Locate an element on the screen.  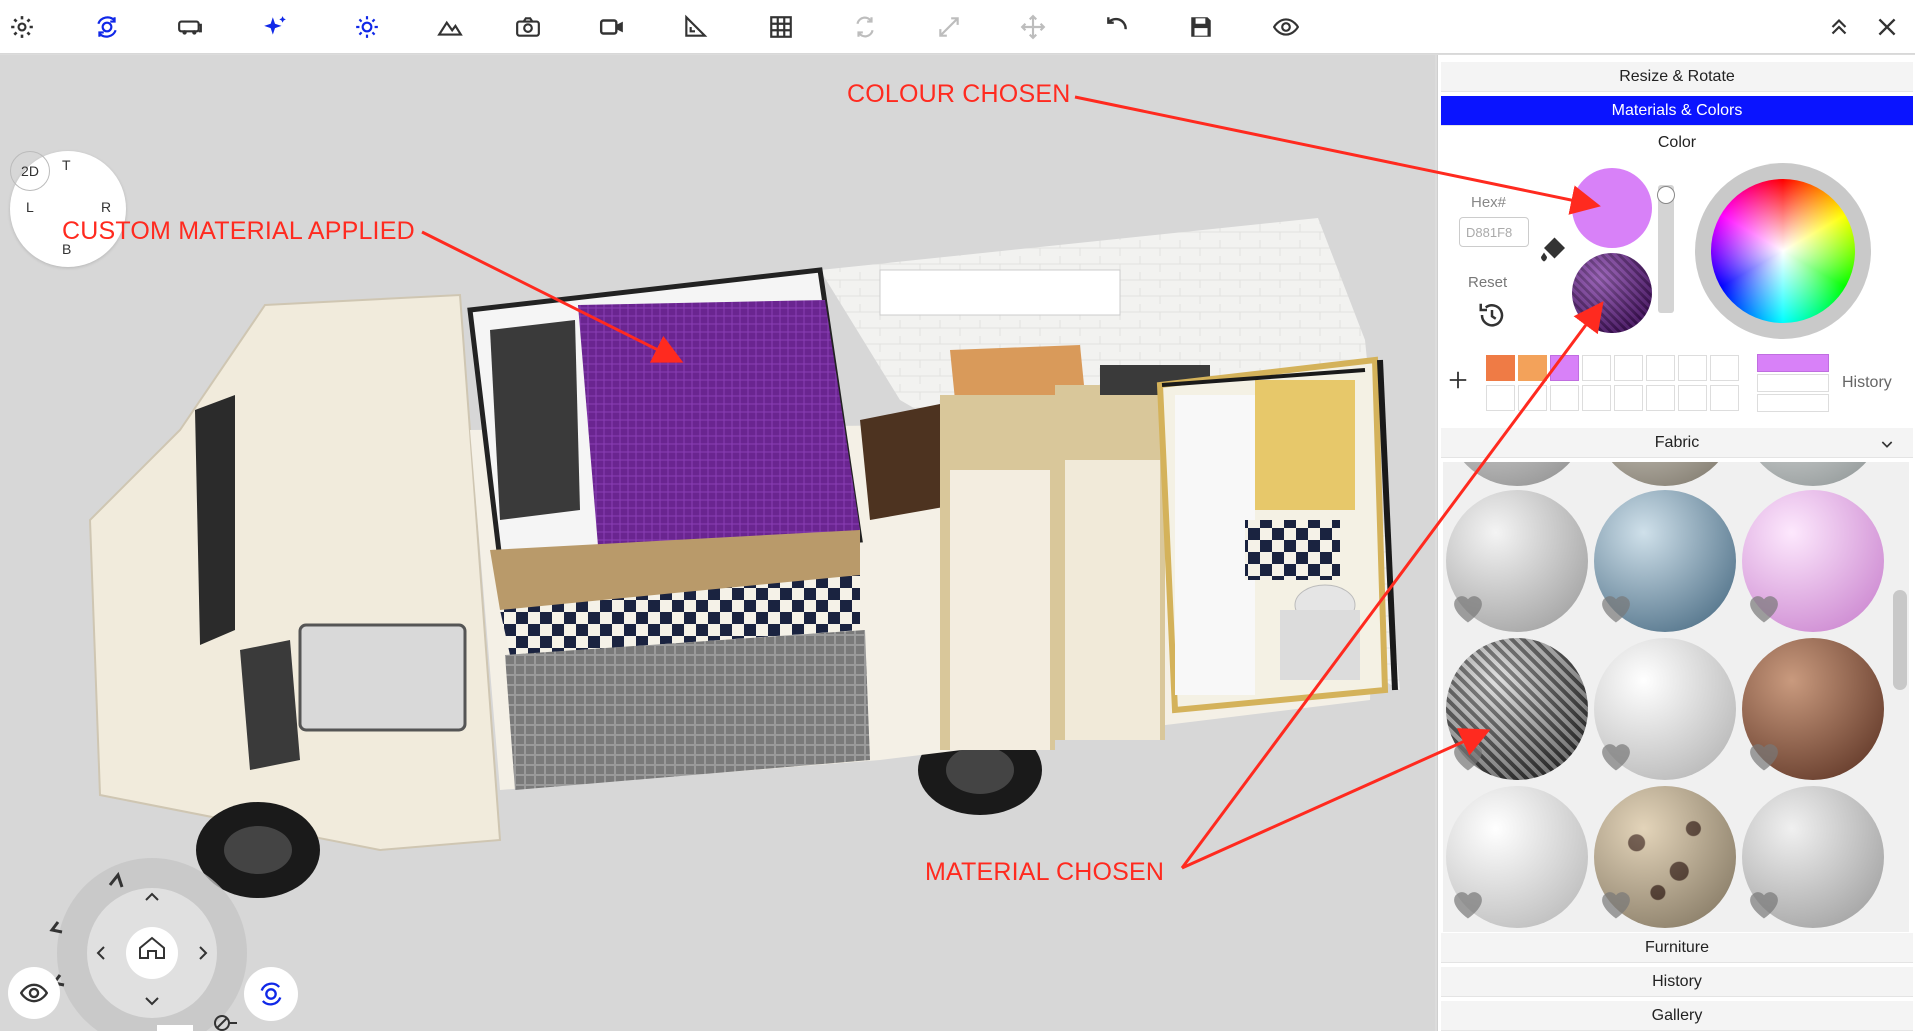
sparkle-icon is located at coordinates (275, 27).